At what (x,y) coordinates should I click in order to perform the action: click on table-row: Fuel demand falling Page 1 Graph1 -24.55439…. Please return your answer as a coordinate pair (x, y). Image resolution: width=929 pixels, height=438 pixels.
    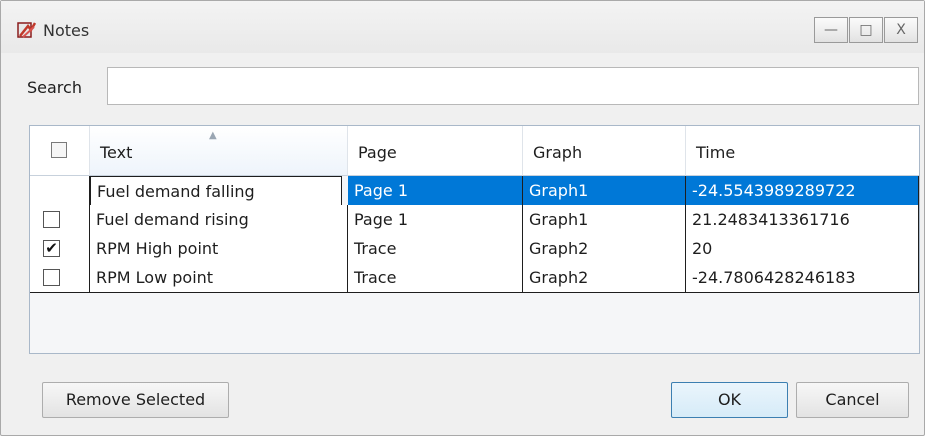
    Looking at the image, I should click on (474, 191).